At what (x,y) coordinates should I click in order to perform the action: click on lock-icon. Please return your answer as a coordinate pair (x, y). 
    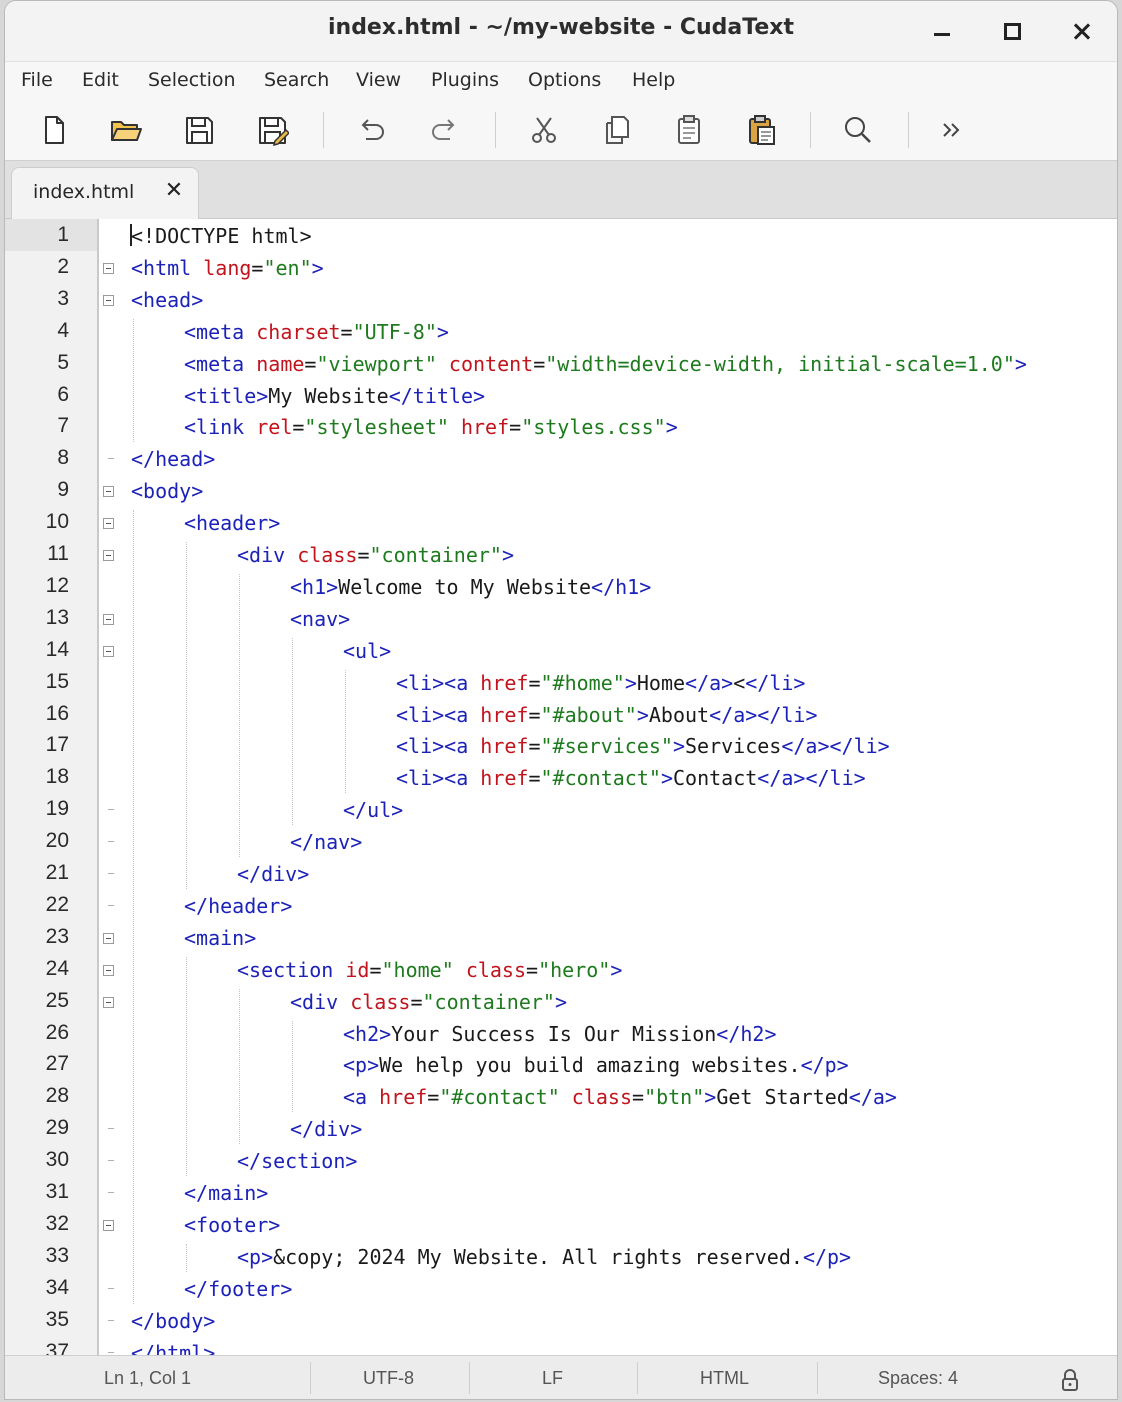
    Looking at the image, I should click on (1070, 1380).